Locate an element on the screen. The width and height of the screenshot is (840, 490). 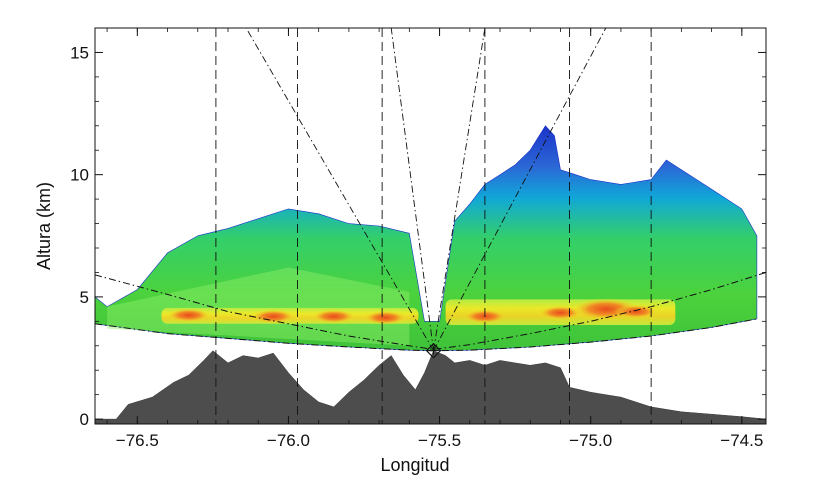
x-tick-label: −74.5 is located at coordinates (741, 440).